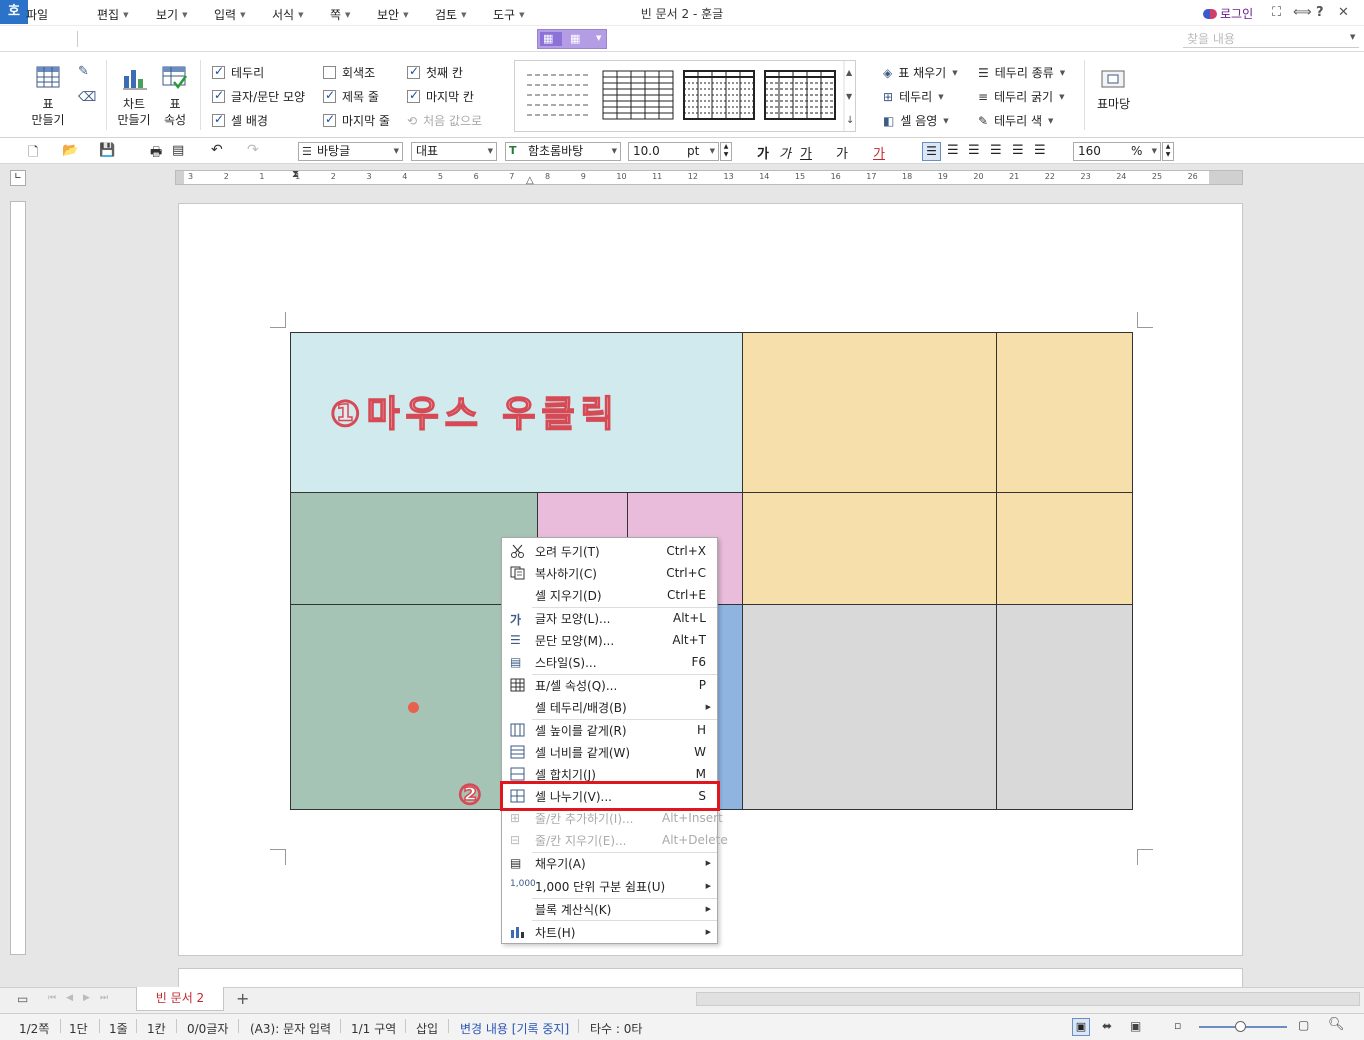  What do you see at coordinates (609, 640) in the screenshot?
I see `menu-item-para-shape: ☰ 문단 모양(M)... Alt+T` at bounding box center [609, 640].